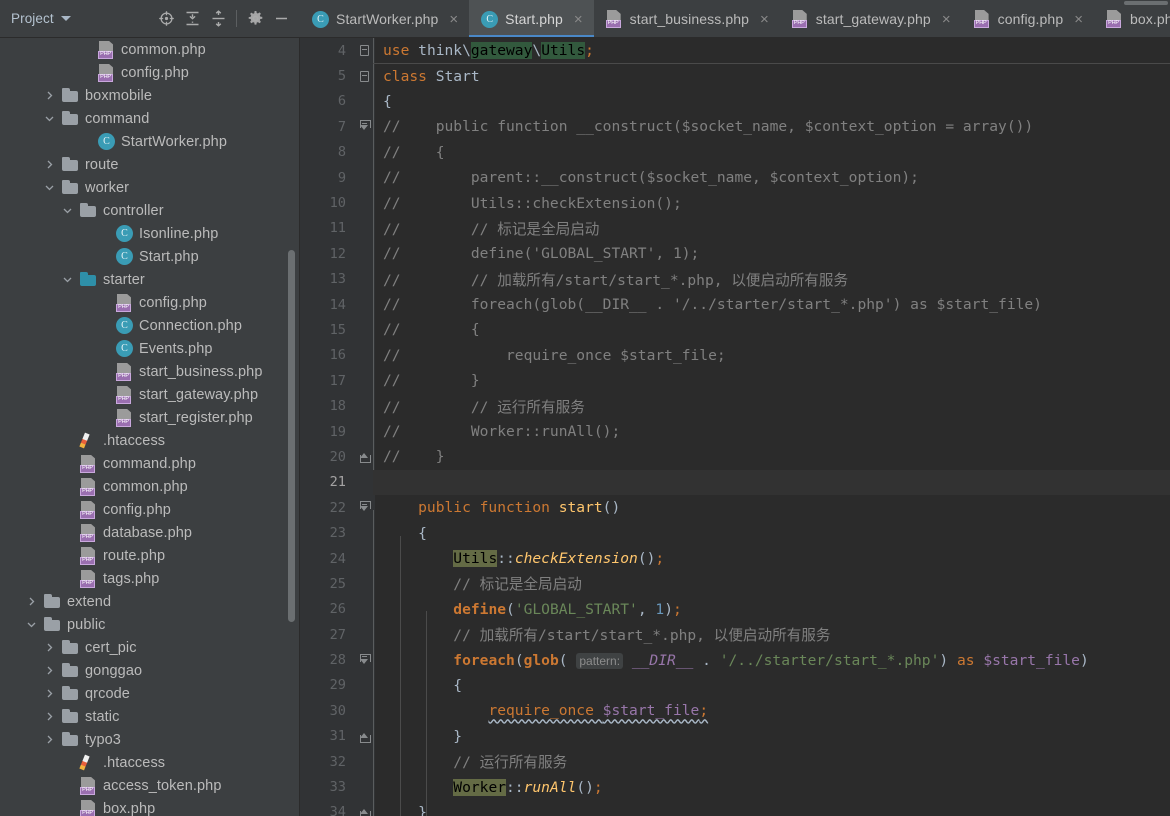  Describe the element at coordinates (327, 279) in the screenshot. I see `line-number: 13` at that location.